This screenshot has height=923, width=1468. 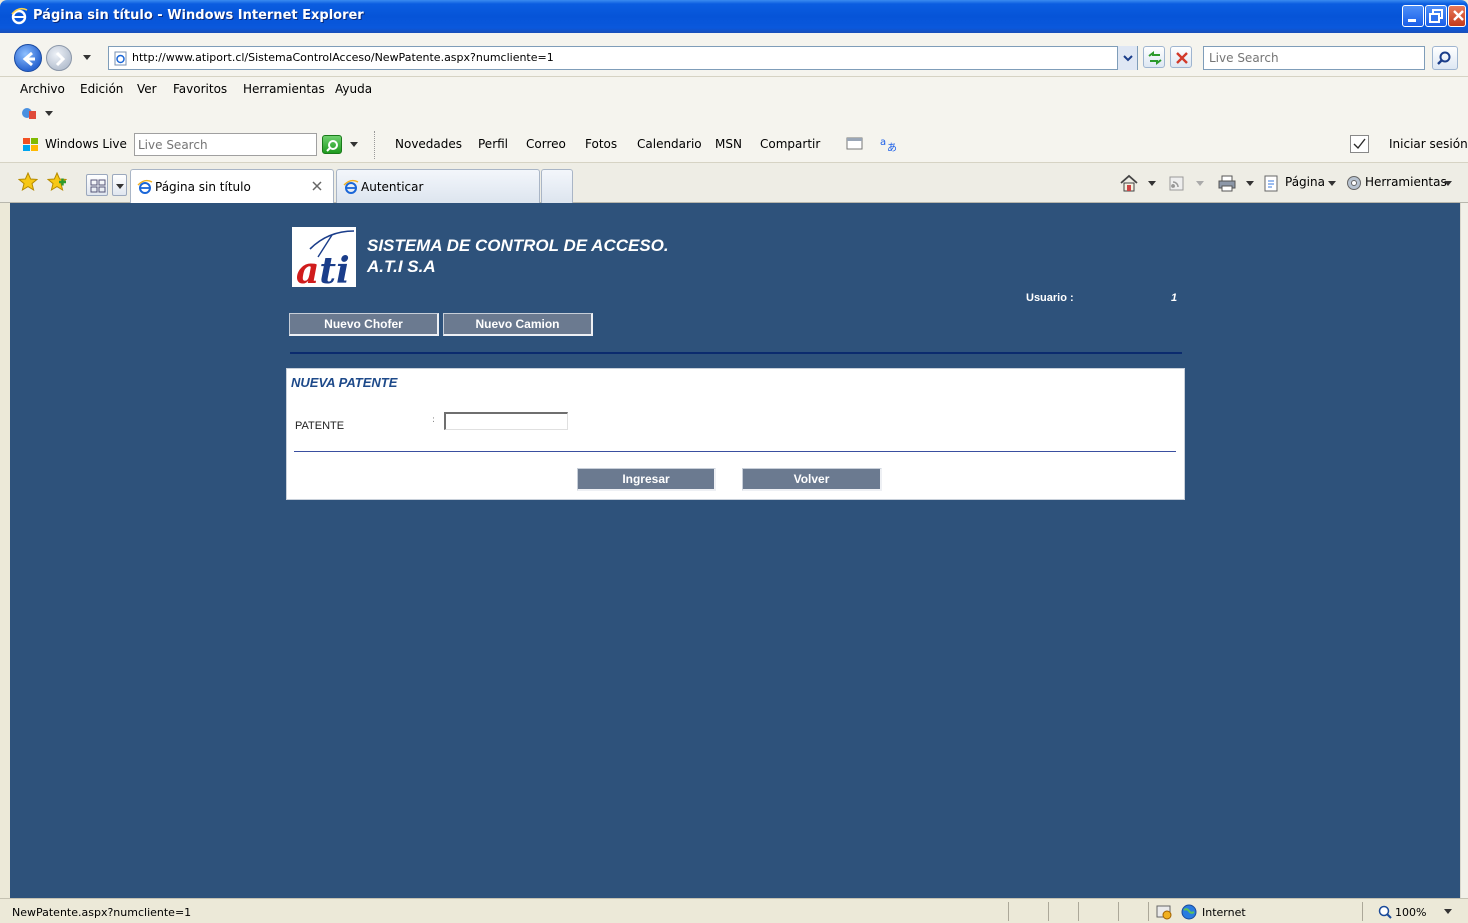 I want to click on search-button, so click(x=1445, y=58).